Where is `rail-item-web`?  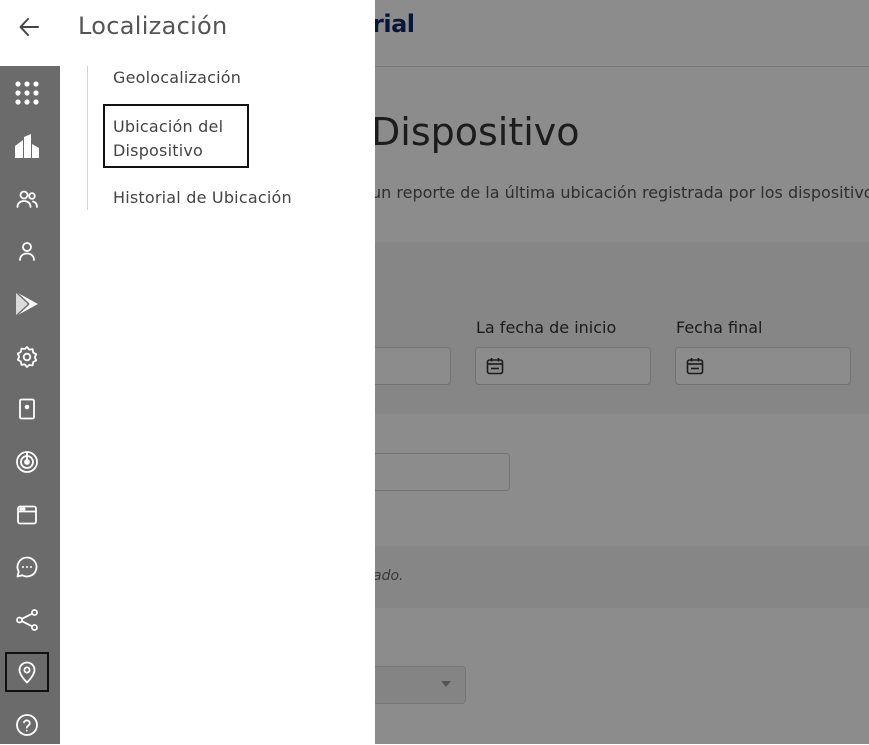 rail-item-web is located at coordinates (27, 515).